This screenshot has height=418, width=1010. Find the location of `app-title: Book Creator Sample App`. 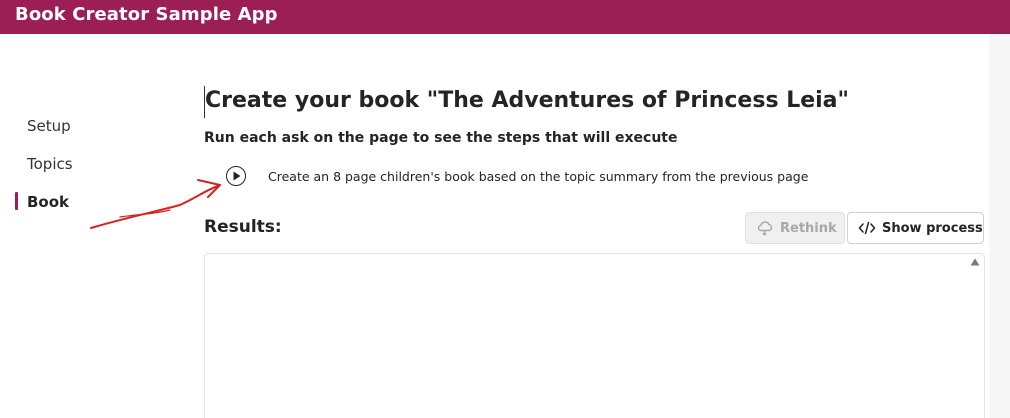

app-title: Book Creator Sample App is located at coordinates (146, 14).